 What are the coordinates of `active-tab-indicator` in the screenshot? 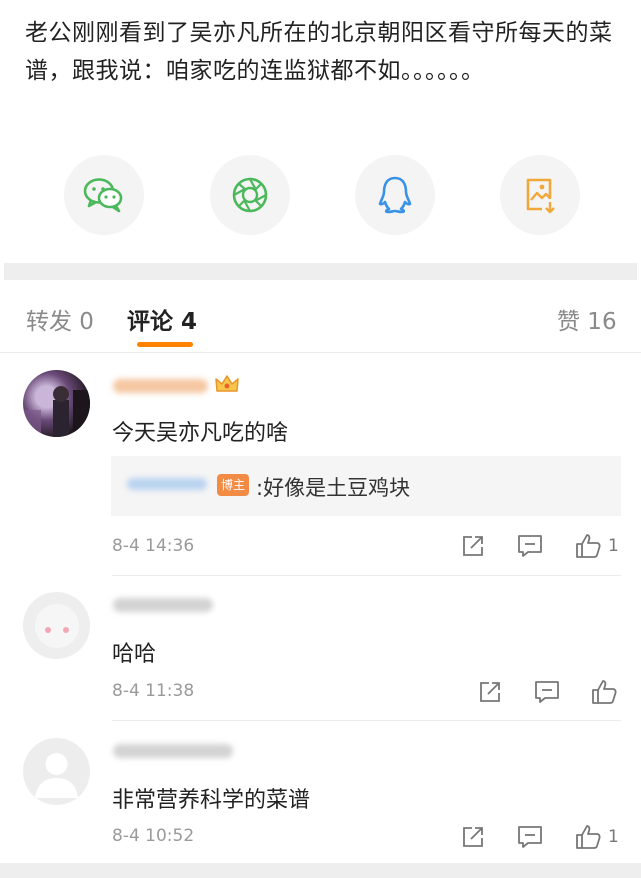 It's located at (165, 344).